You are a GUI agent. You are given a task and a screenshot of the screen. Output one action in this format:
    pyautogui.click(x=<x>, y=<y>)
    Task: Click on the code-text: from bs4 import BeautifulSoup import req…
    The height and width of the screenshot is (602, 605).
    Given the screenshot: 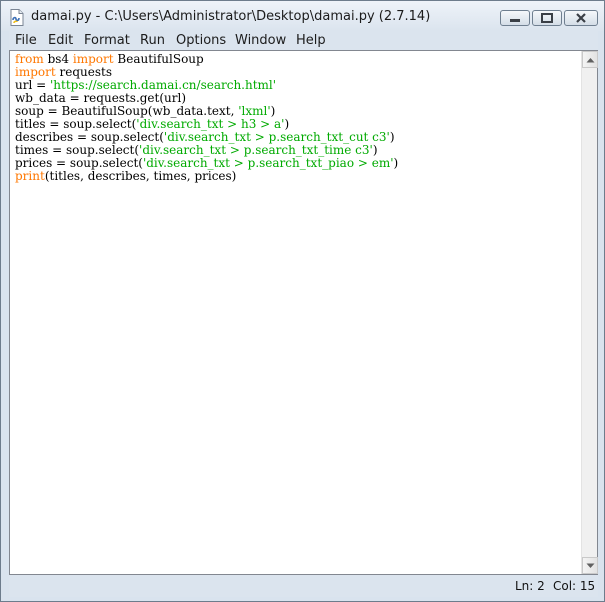 What is the action you would take?
    pyautogui.click(x=206, y=118)
    